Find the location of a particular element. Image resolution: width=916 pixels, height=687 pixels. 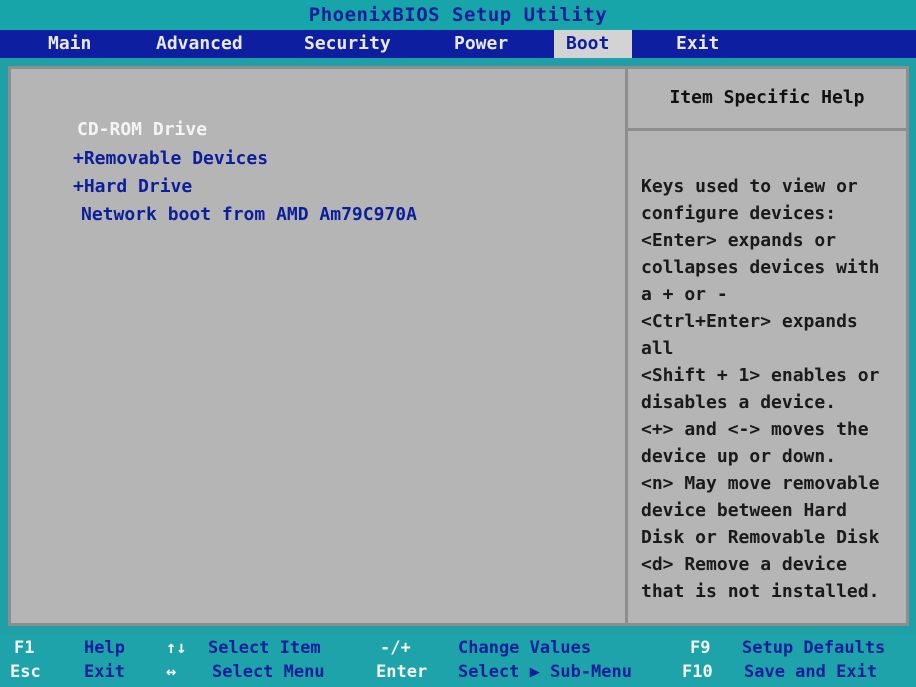

help-line: collapses devices with is located at coordinates (760, 267).